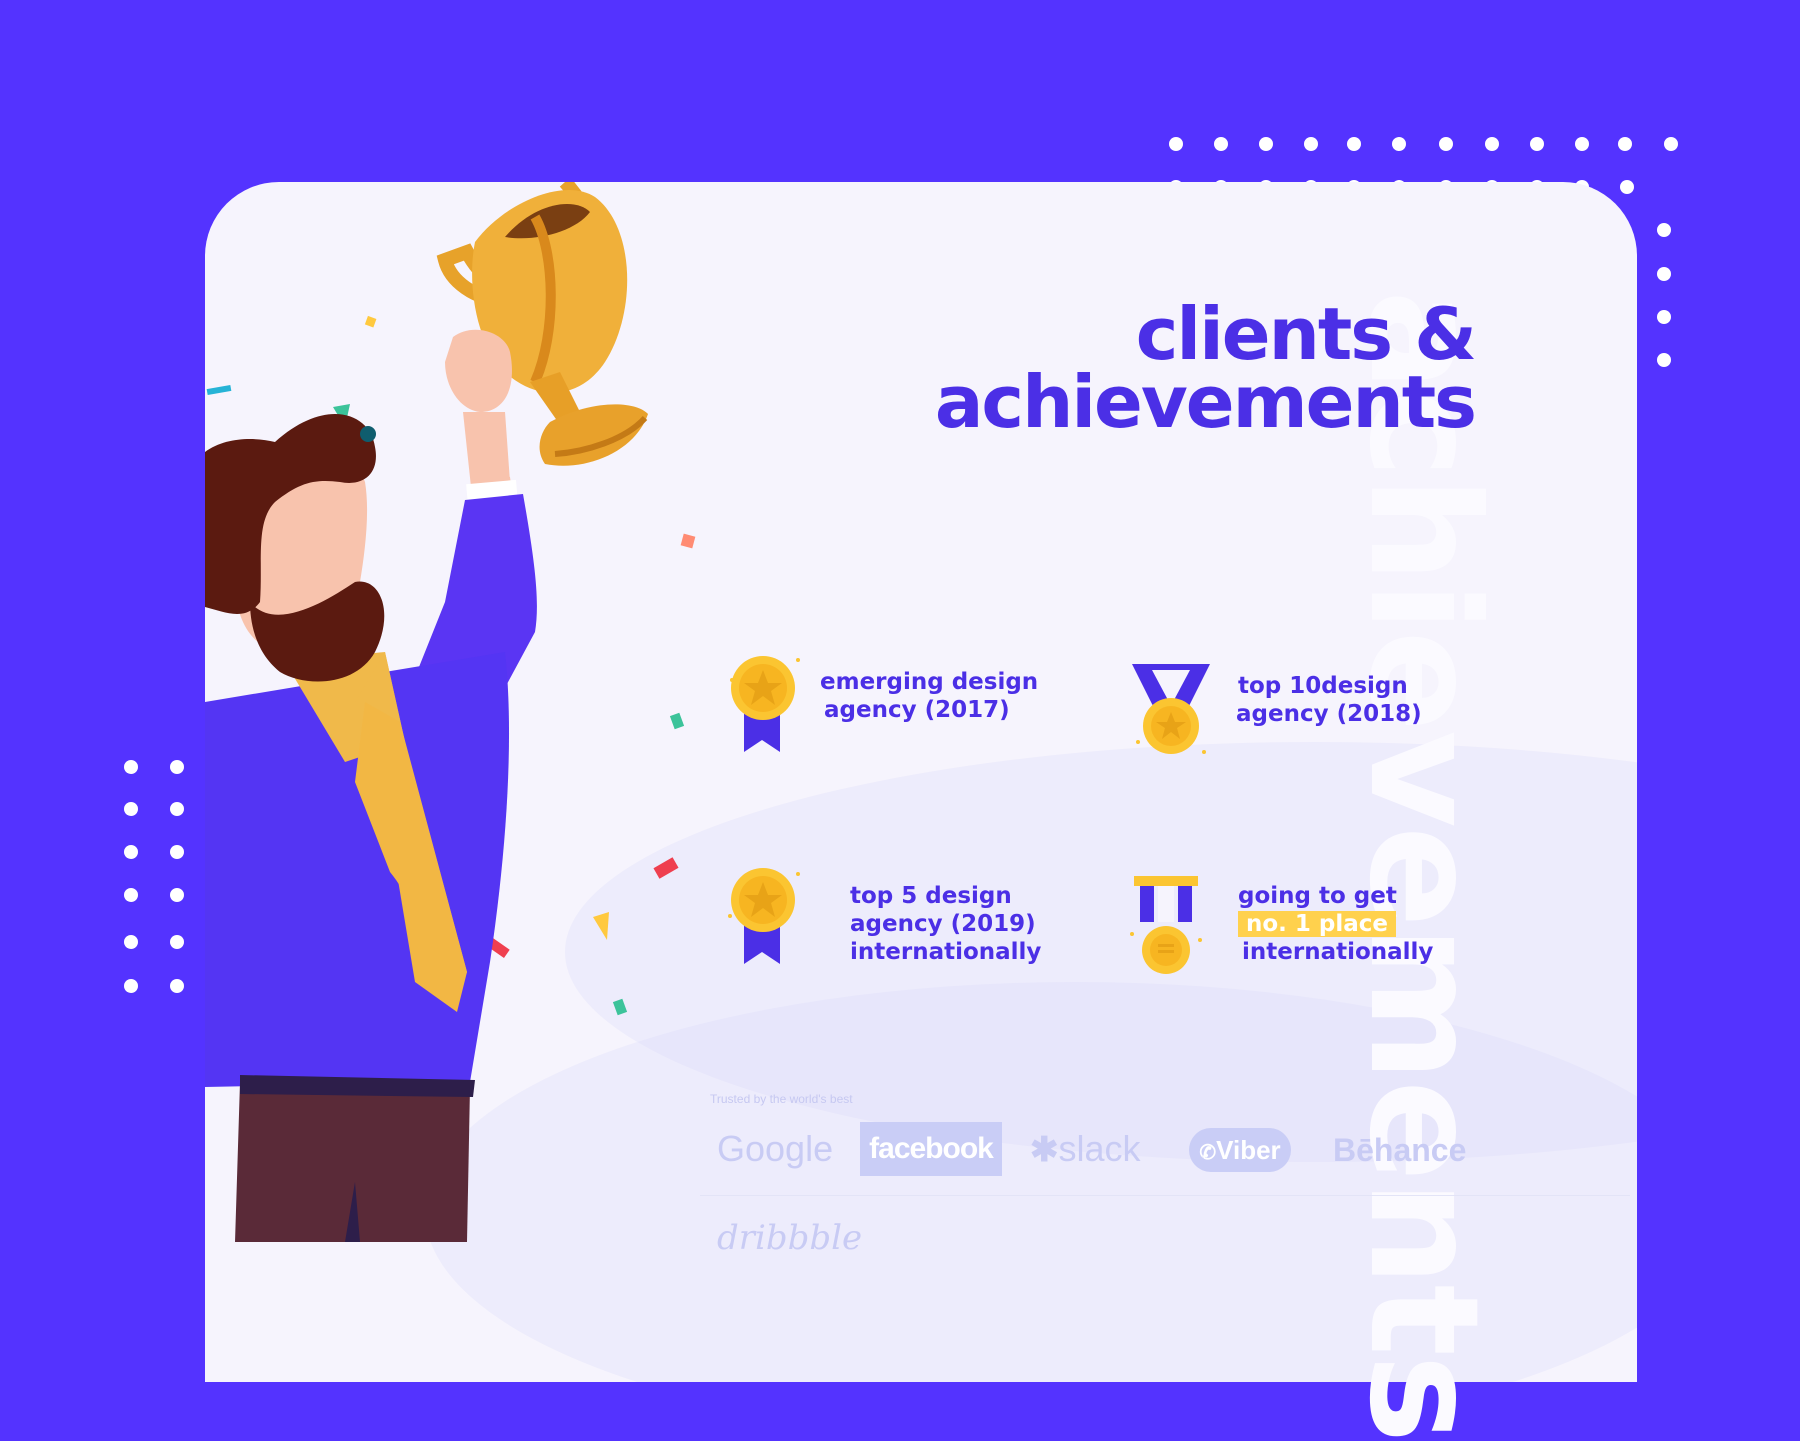 This screenshot has width=1800, height=1441. I want to click on behance-logo: Bēhance, so click(1400, 1150).